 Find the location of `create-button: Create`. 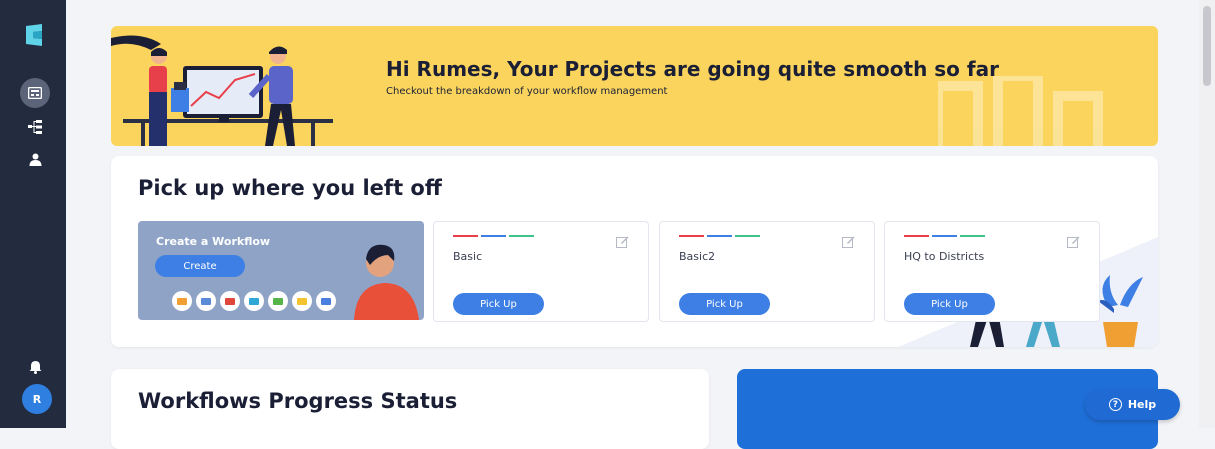

create-button: Create is located at coordinates (200, 266).